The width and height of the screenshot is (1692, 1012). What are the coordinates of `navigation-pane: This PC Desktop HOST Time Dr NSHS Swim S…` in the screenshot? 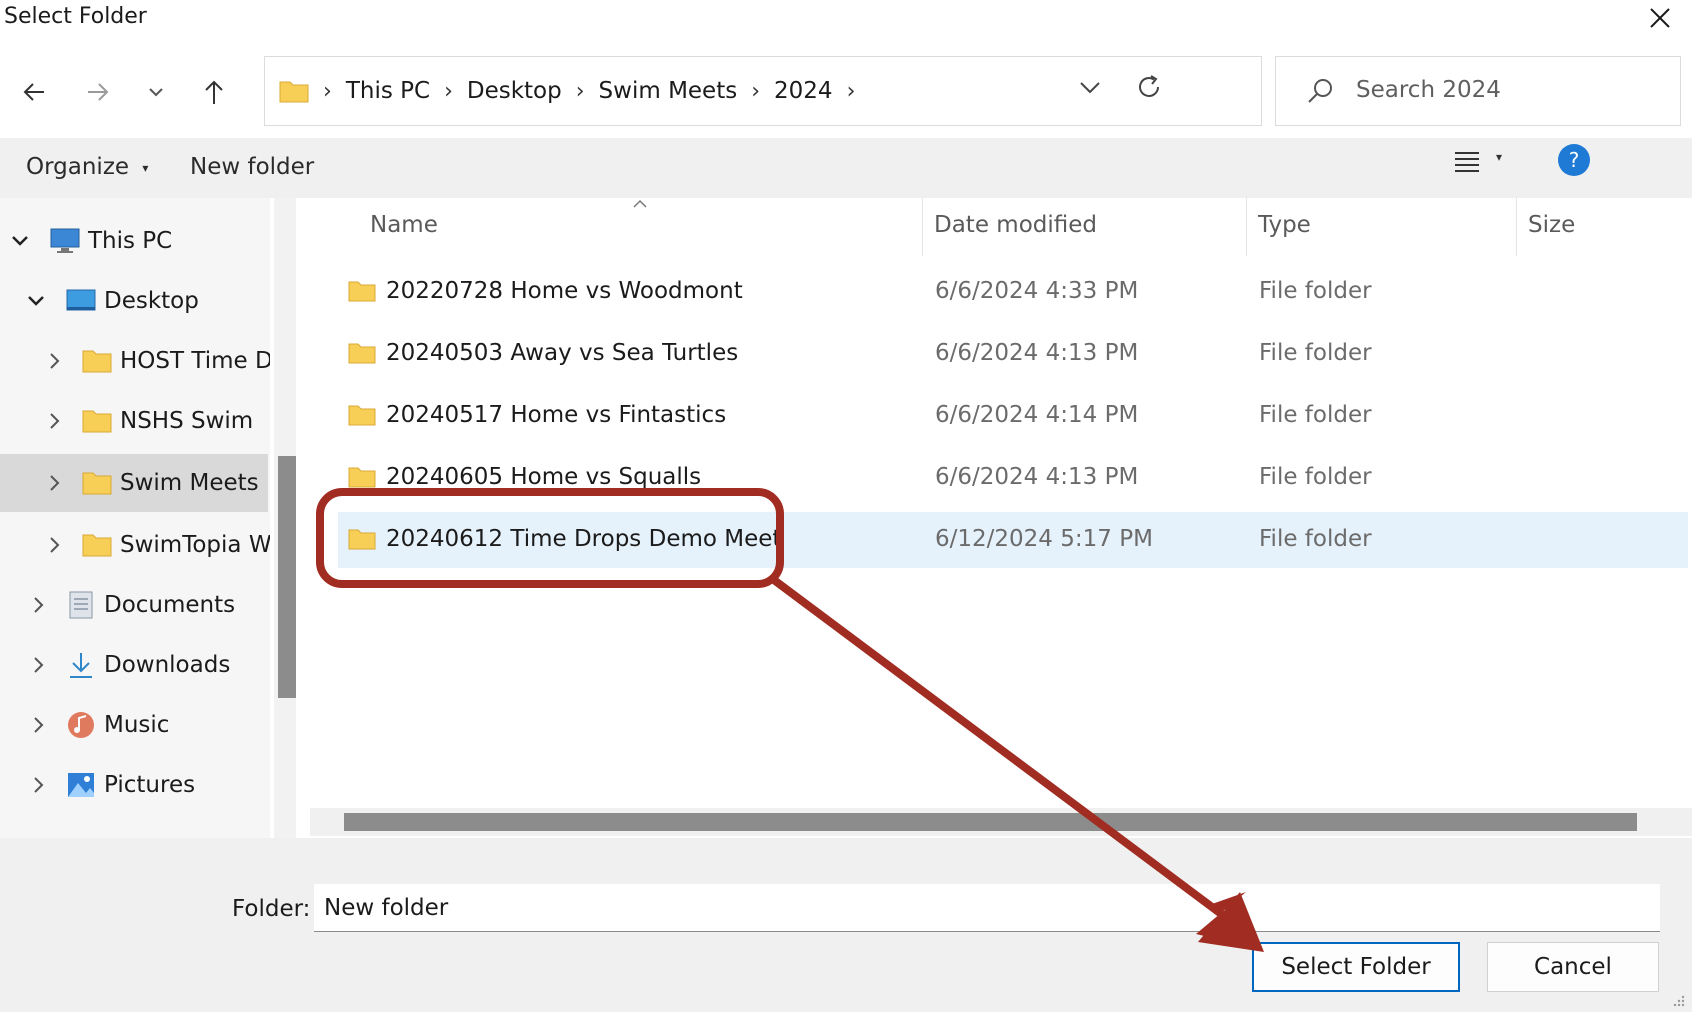 It's located at (135, 518).